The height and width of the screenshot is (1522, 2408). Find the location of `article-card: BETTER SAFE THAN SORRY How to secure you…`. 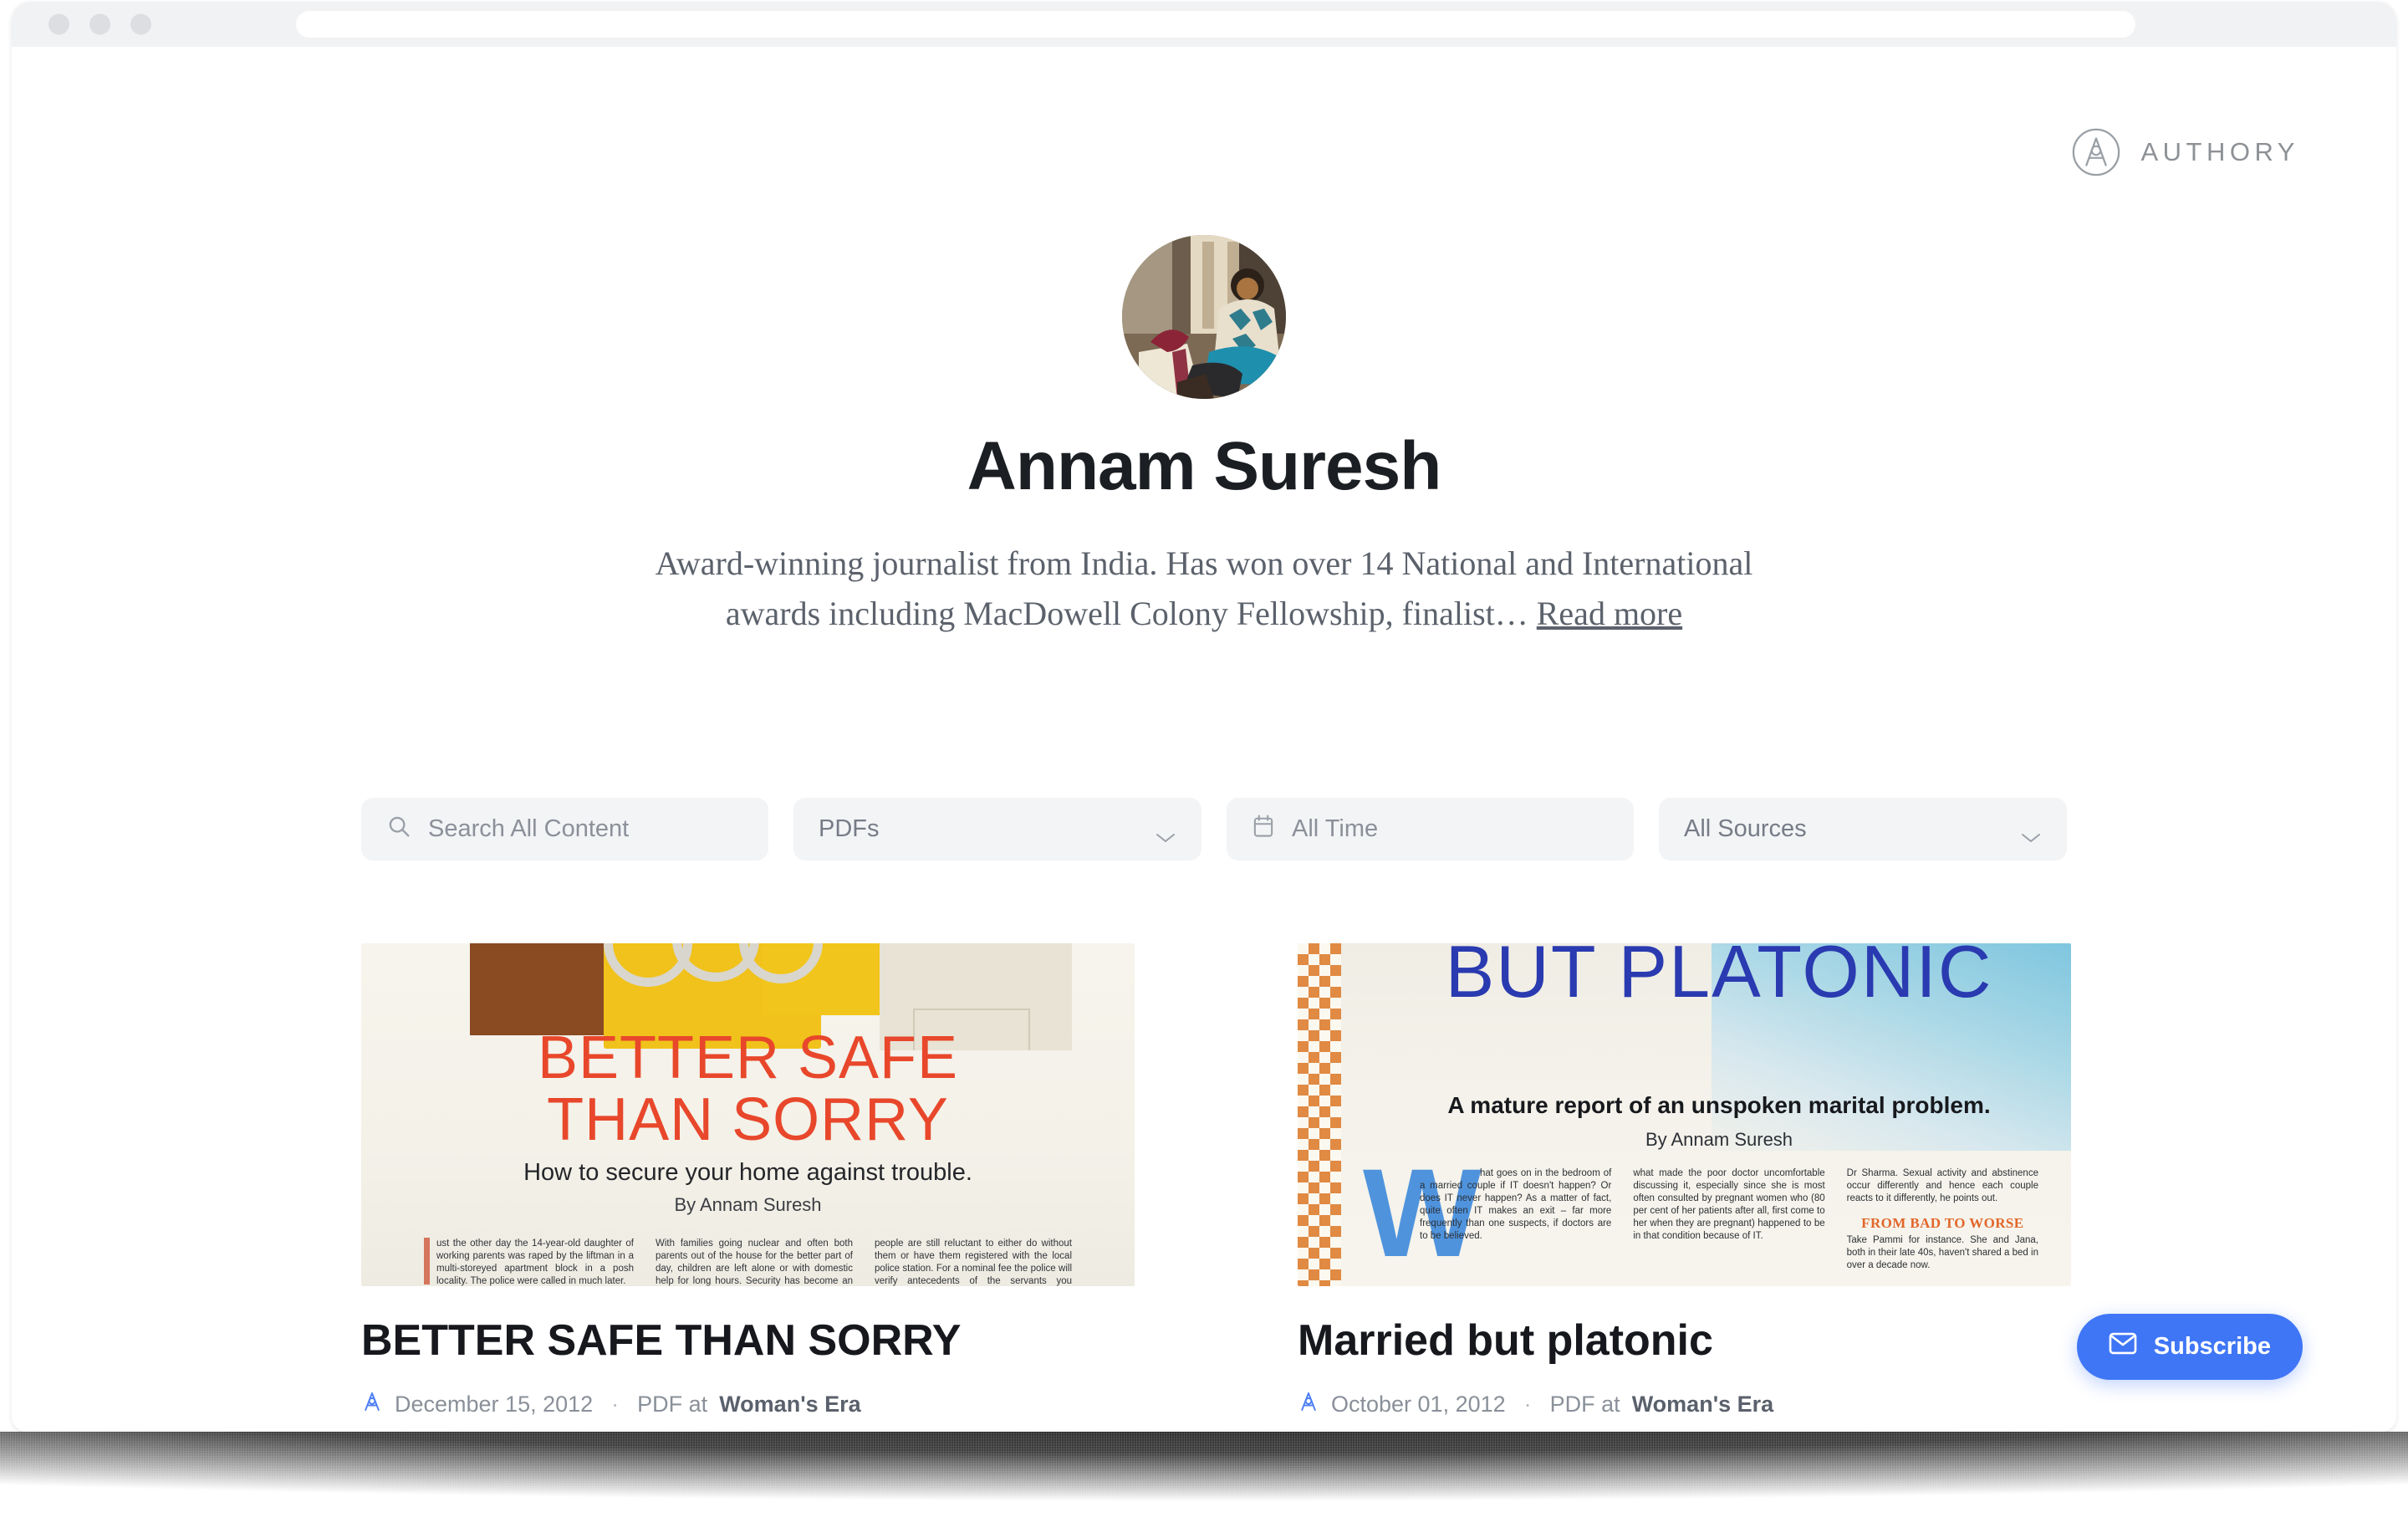

article-card: BETTER SAFE THAN SORRY How to secure you… is located at coordinates (748, 1180).